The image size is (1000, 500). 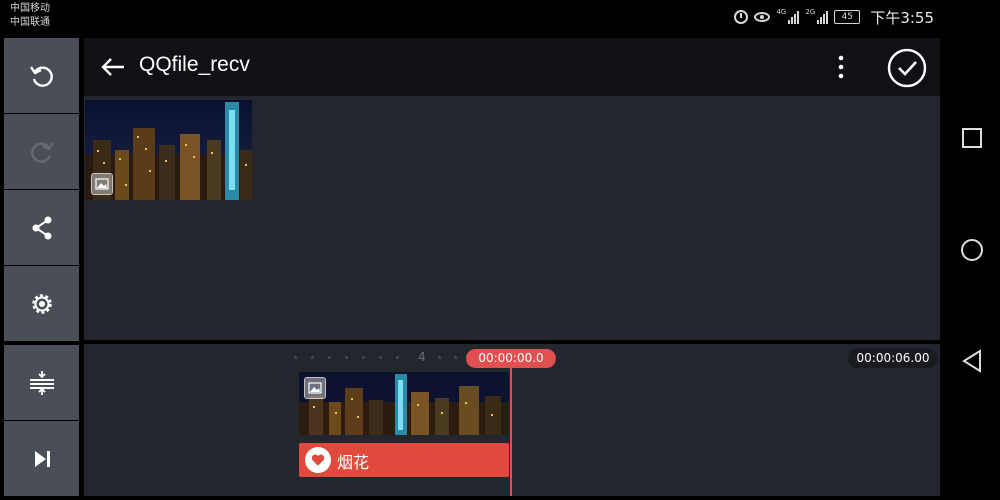 I want to click on battery-icon: 45, so click(x=847, y=17).